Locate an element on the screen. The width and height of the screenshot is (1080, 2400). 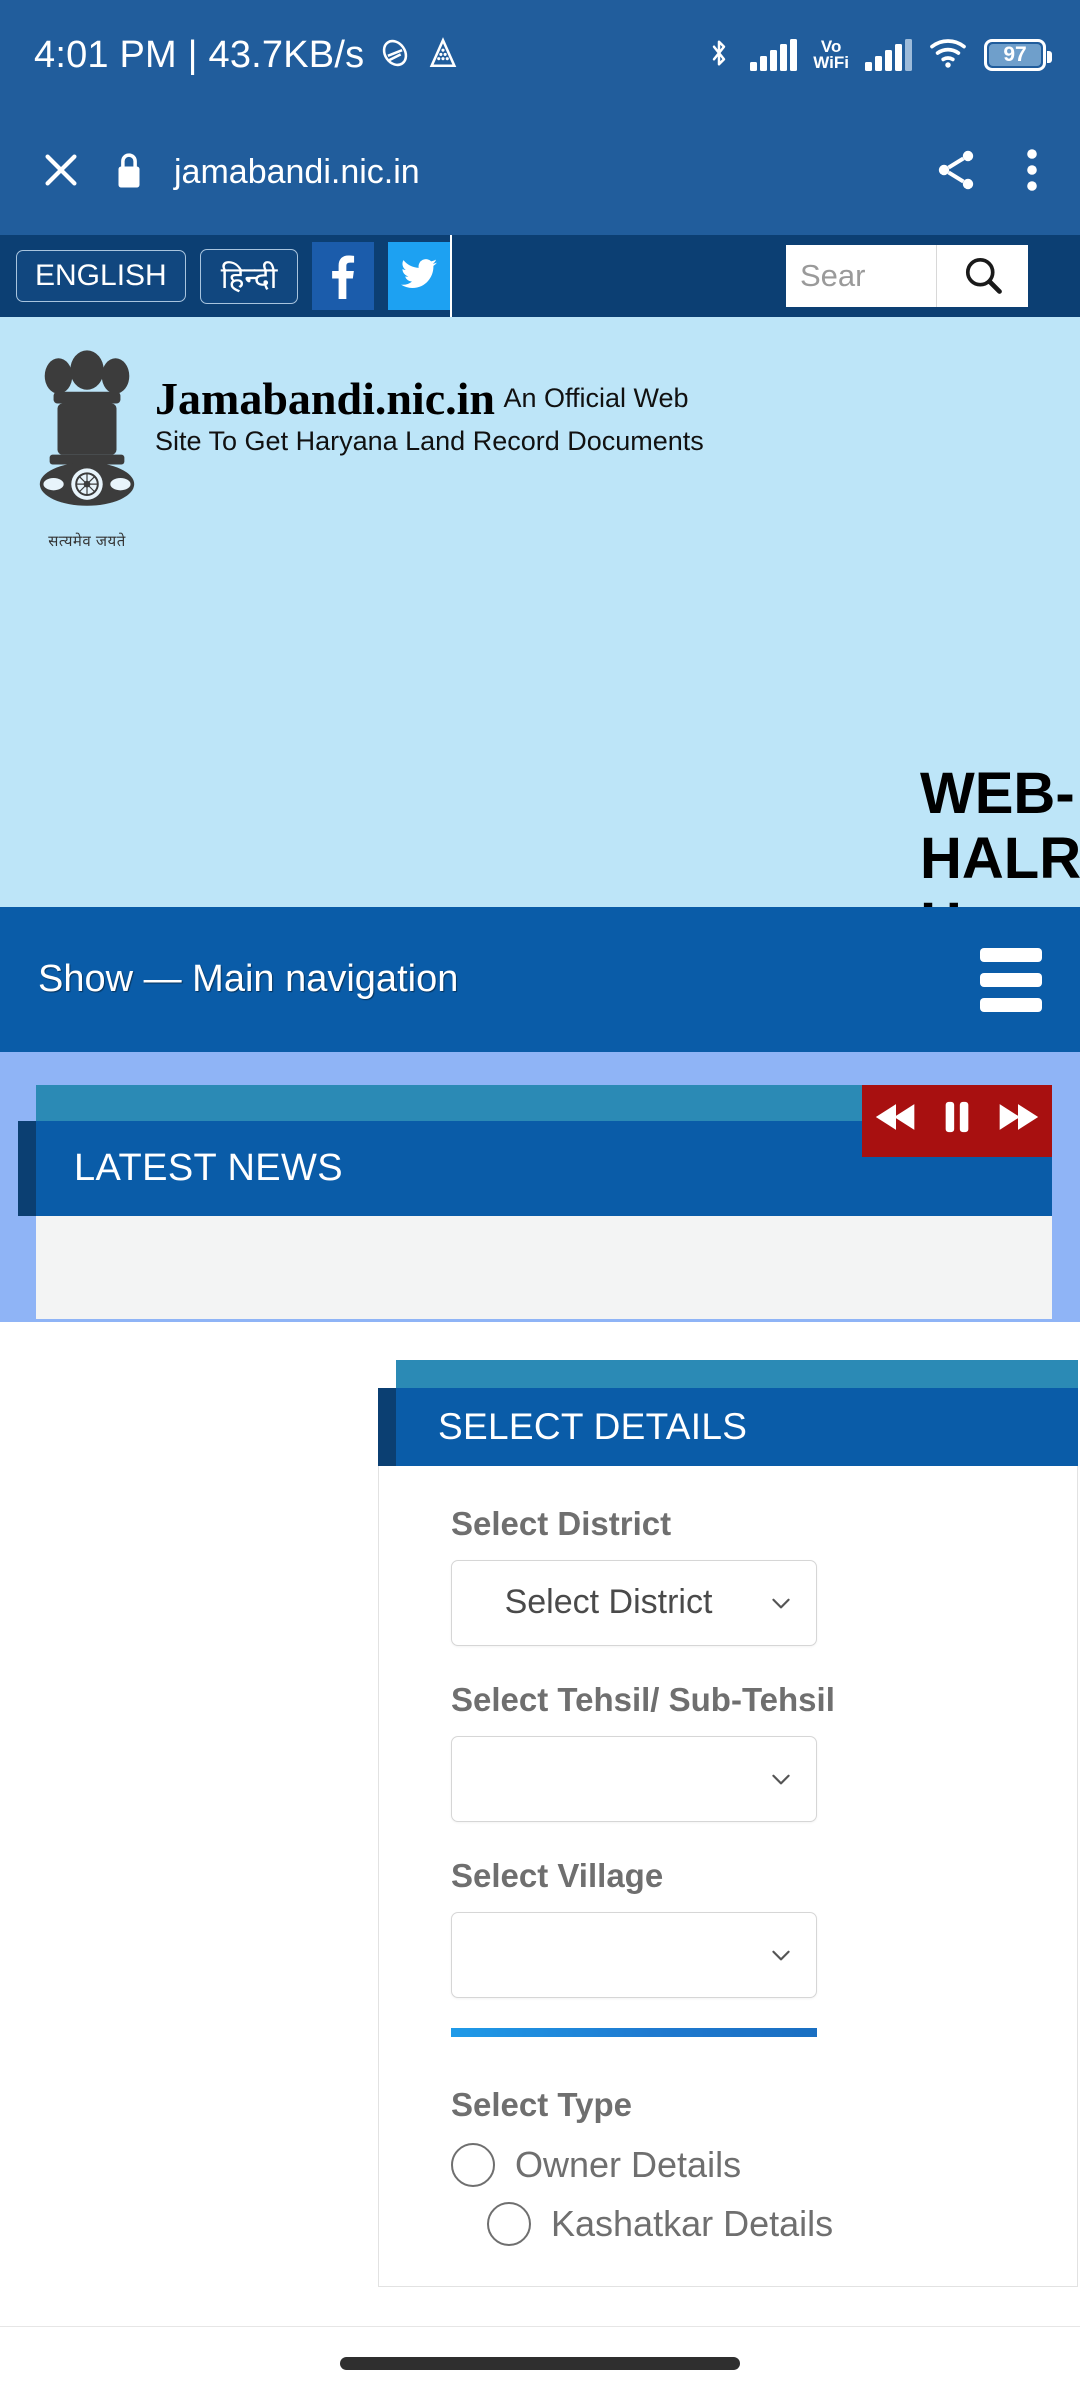
latest-news-section: LATEST NEWS is located at coordinates (540, 1187).